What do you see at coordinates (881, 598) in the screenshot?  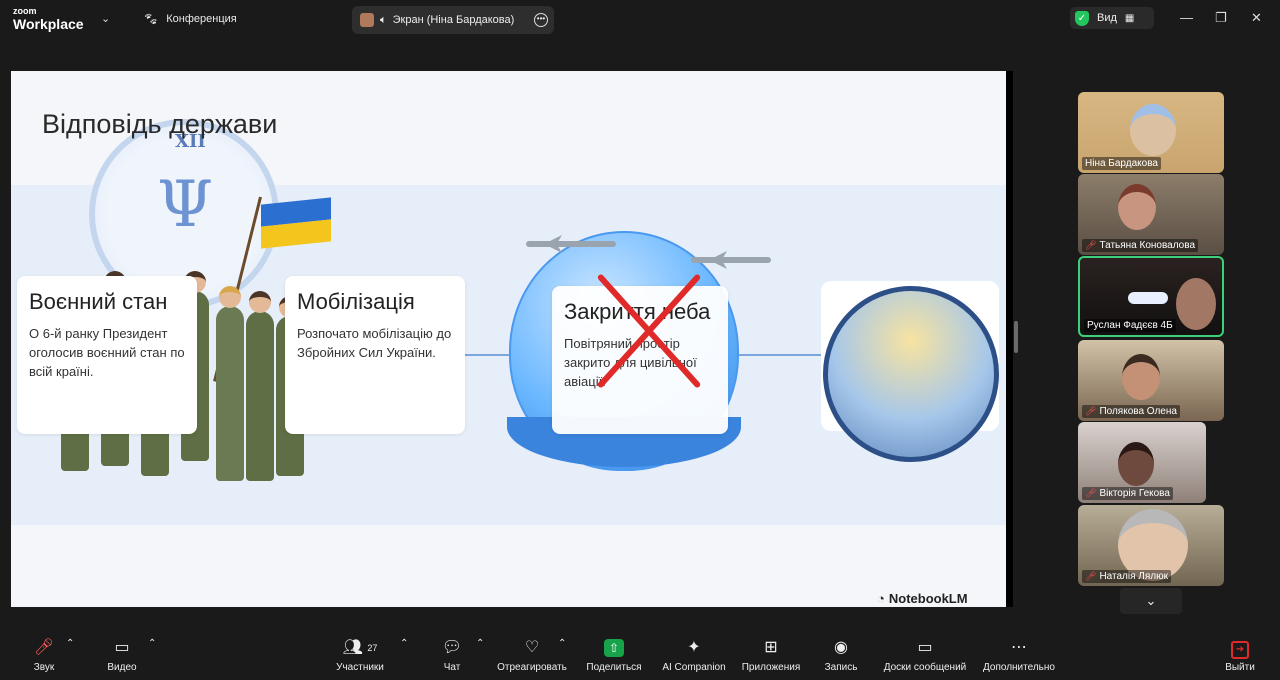 I see `notebooklm-icon: ◔` at bounding box center [881, 598].